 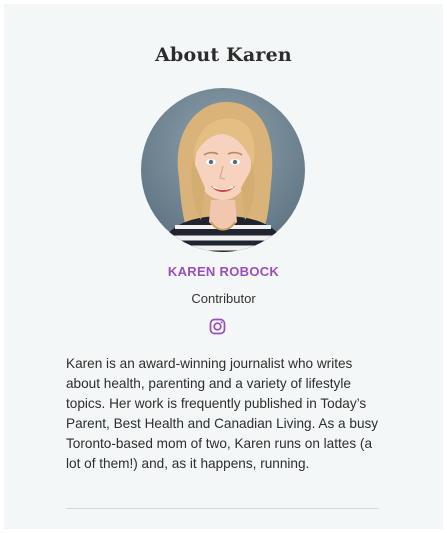 What do you see at coordinates (223, 271) in the screenshot?
I see `author-name: KAREN ROBOCK` at bounding box center [223, 271].